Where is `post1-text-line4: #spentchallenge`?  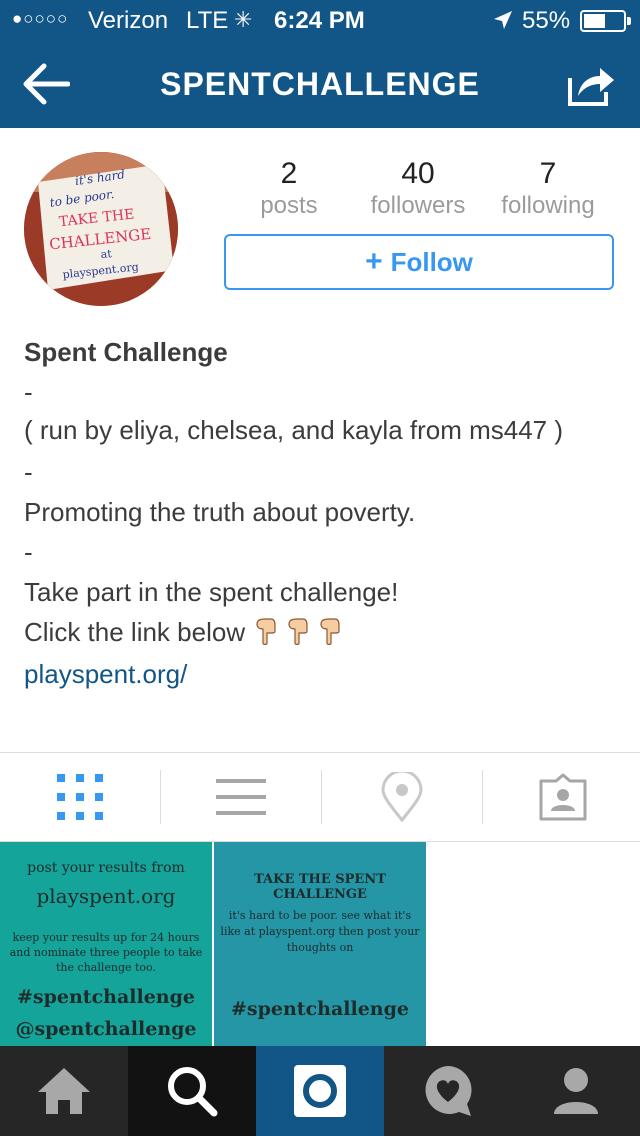
post1-text-line4: #spentchallenge is located at coordinates (106, 997).